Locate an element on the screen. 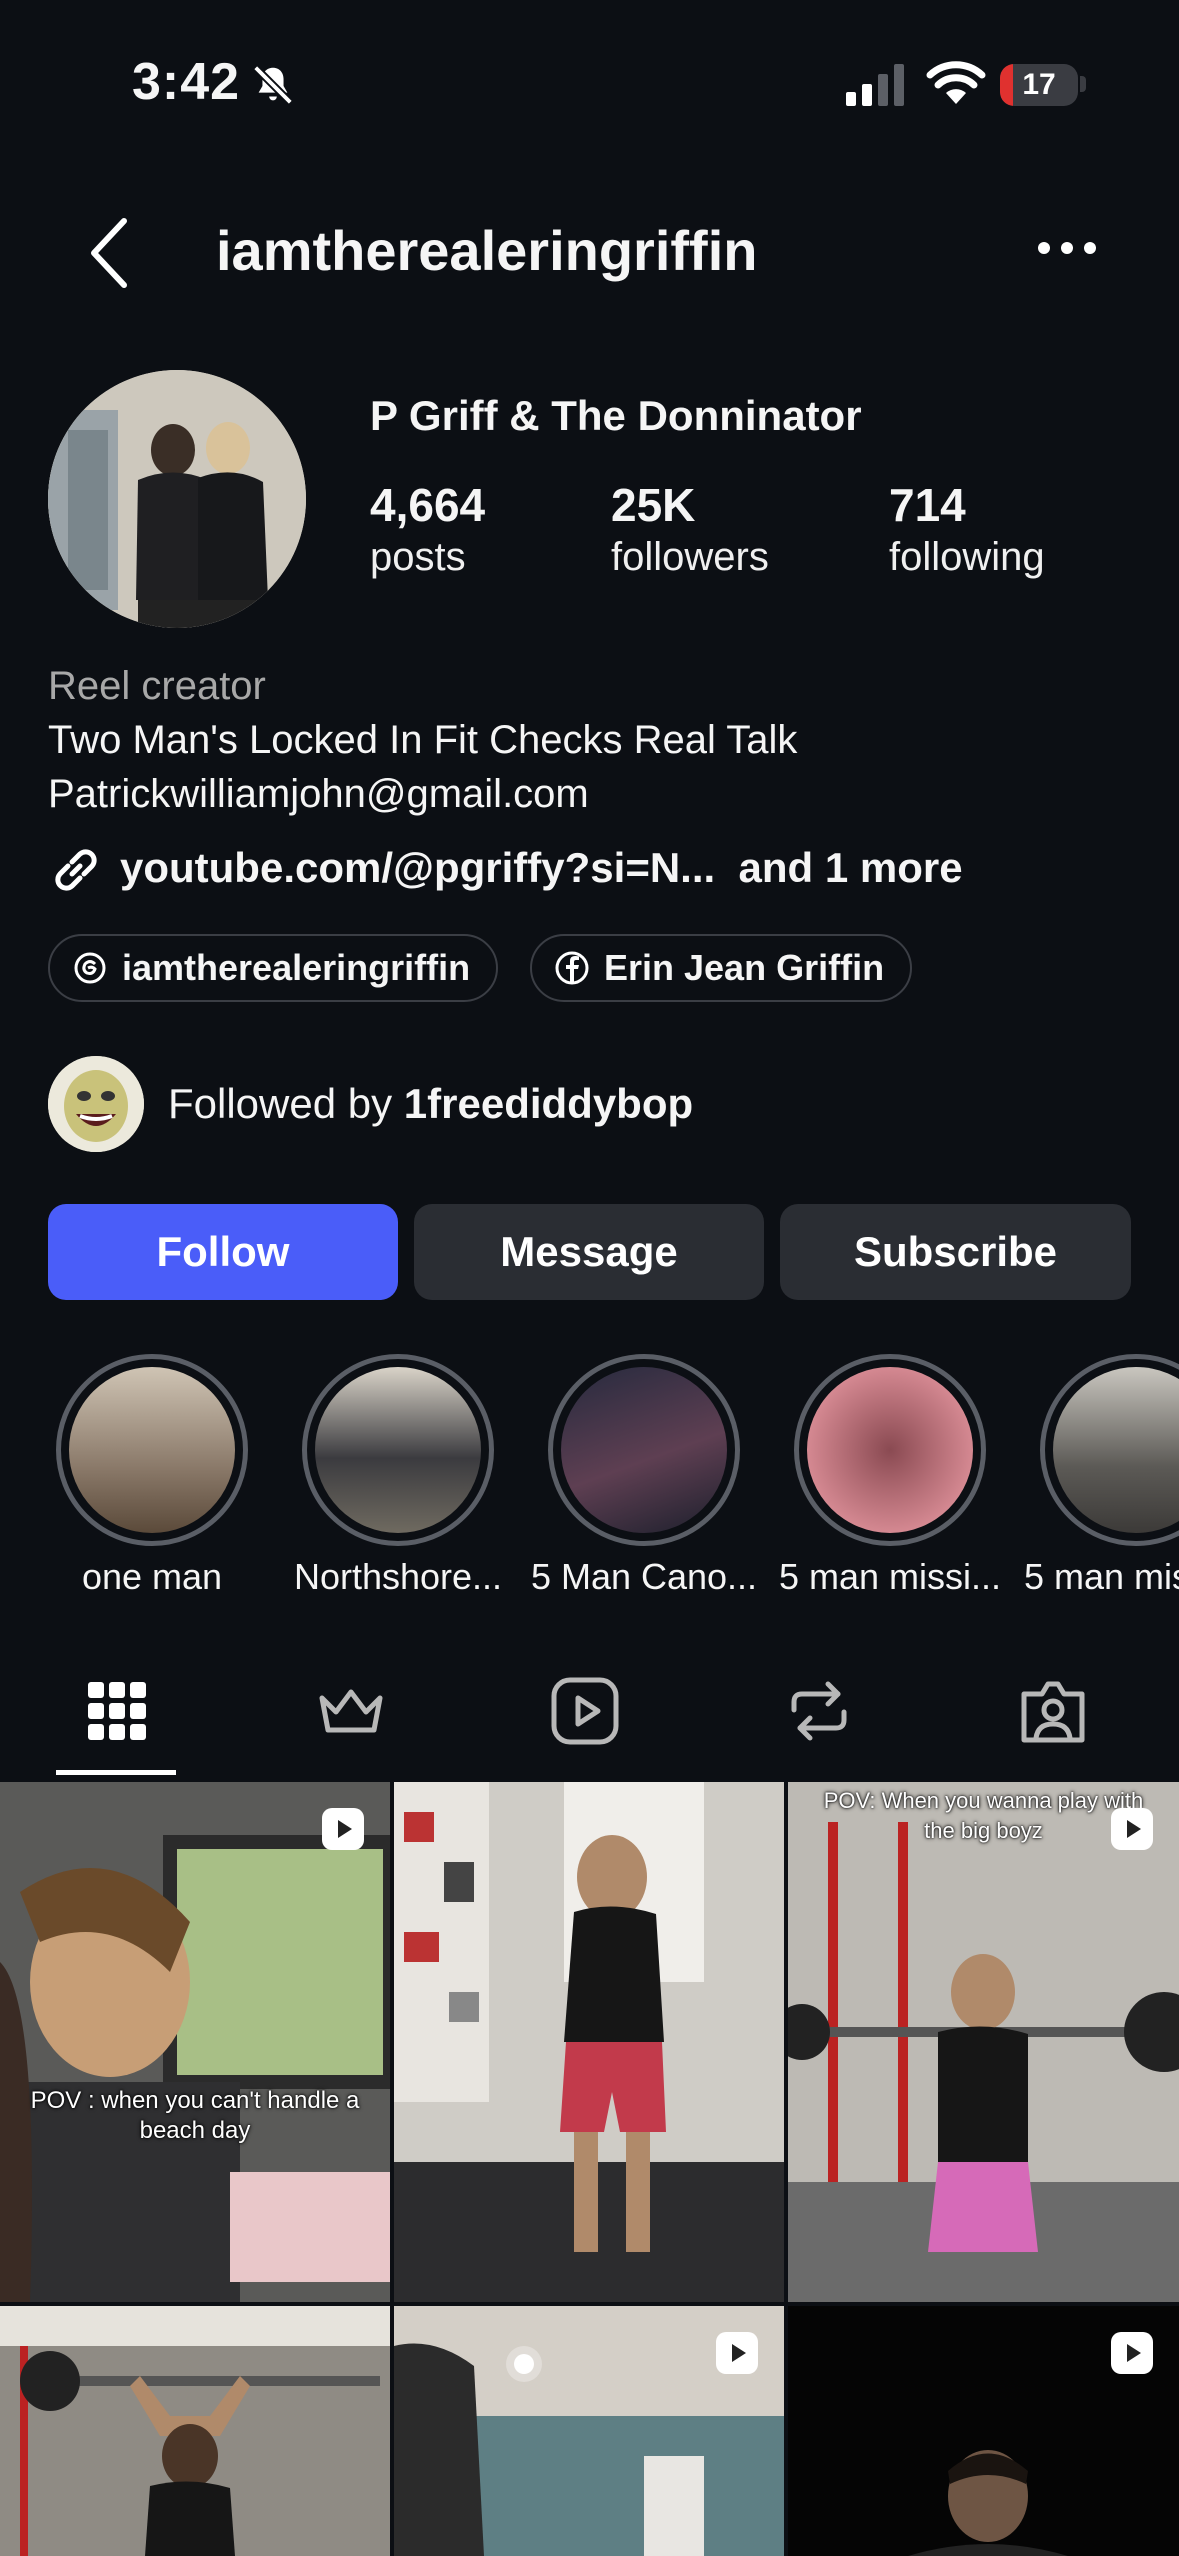 The height and width of the screenshot is (2556, 1179). following-label: following is located at coordinates (967, 557).